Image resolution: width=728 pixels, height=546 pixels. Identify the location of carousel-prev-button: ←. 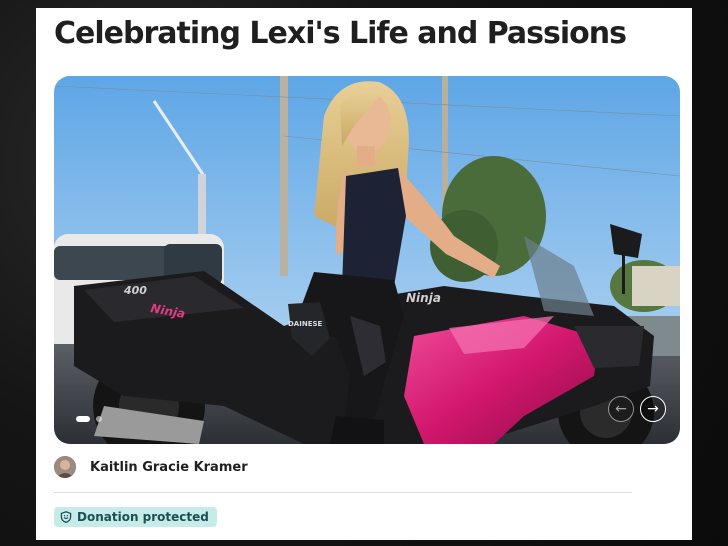
(621, 409).